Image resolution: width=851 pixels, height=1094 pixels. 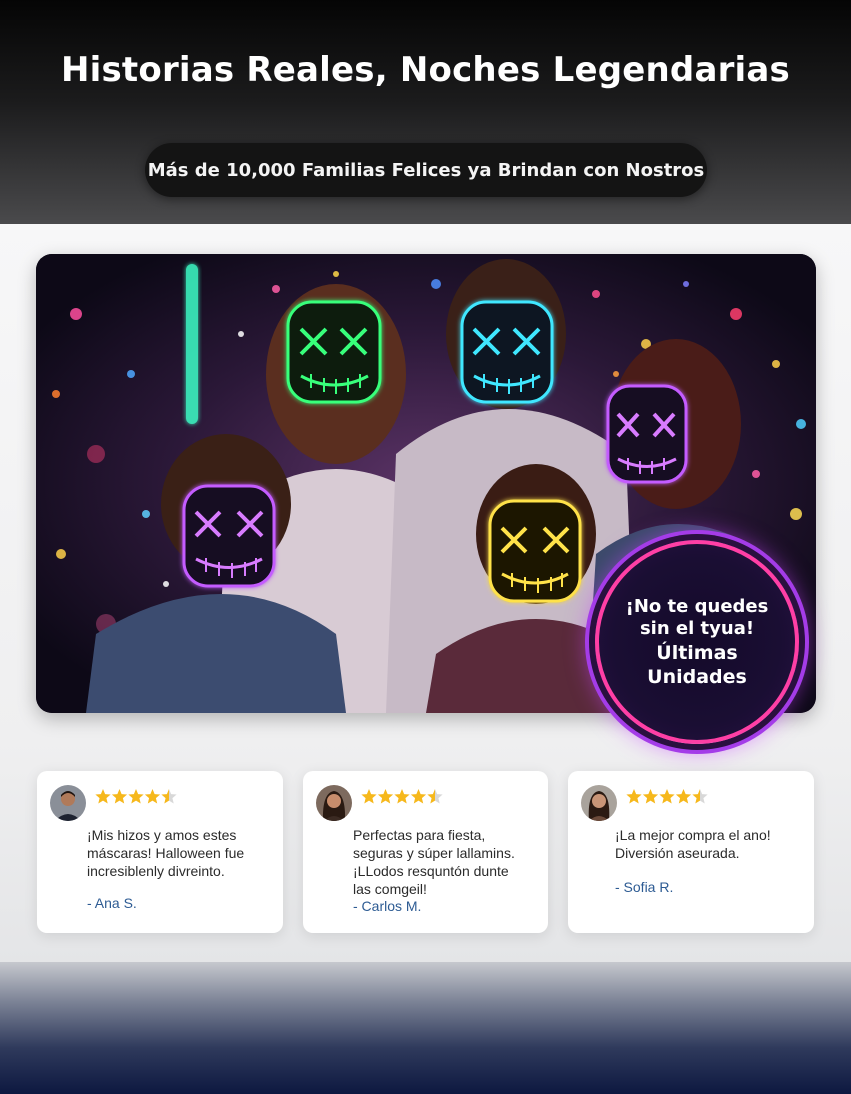 I want to click on review-line: ¡LLodos resquntón dunte, so click(x=431, y=871).